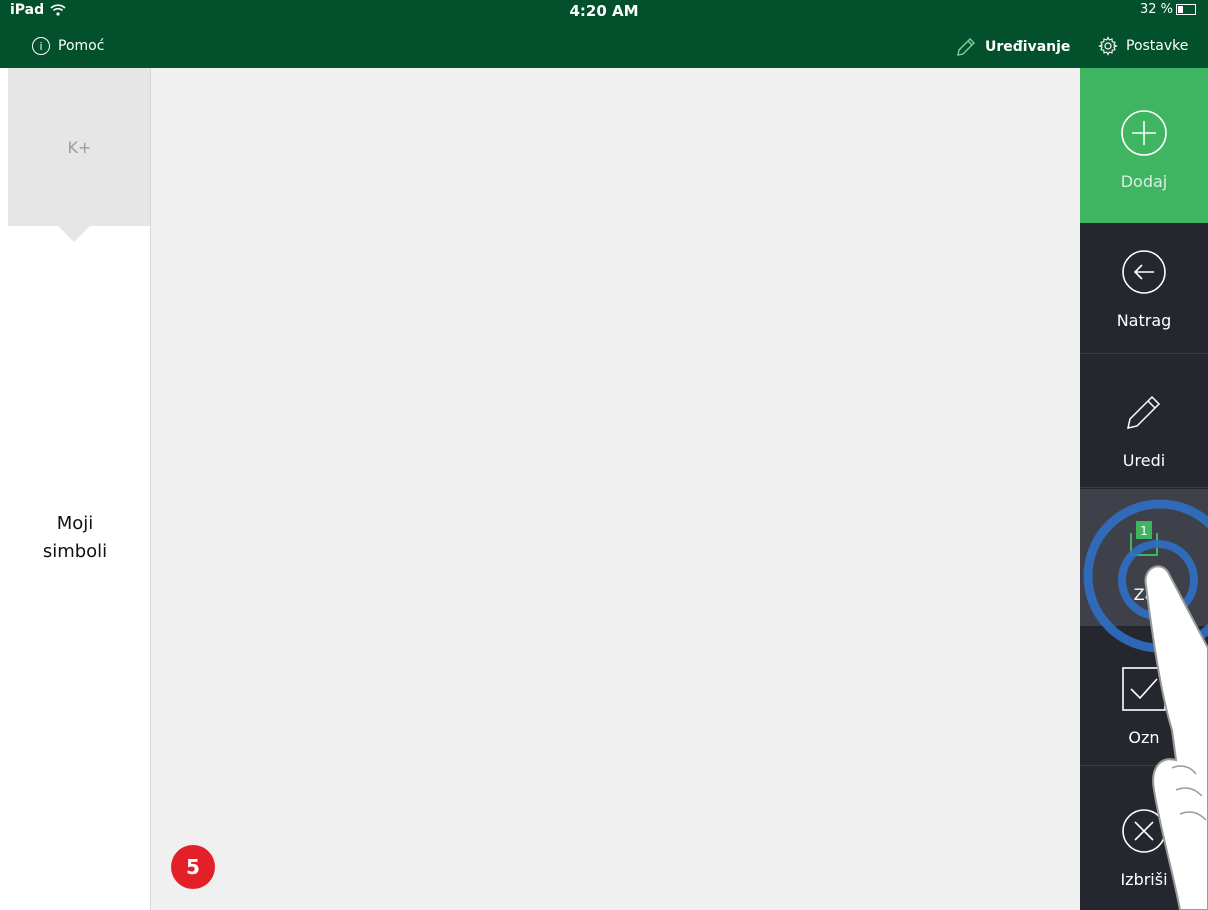 This screenshot has height=910, width=1208. Describe the element at coordinates (1108, 46) in the screenshot. I see `gear-icon` at that location.